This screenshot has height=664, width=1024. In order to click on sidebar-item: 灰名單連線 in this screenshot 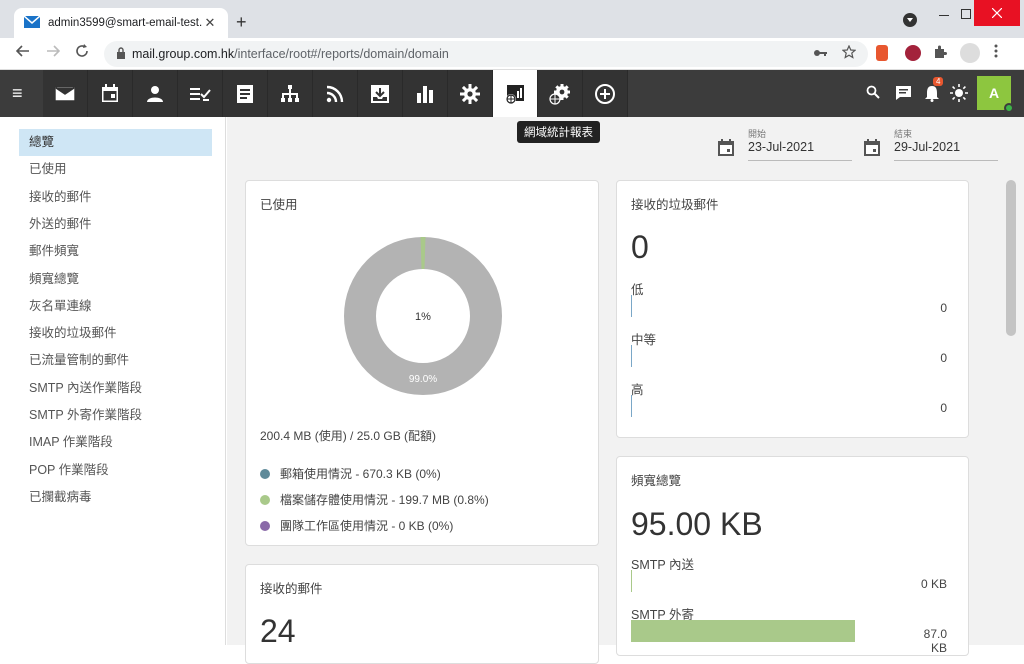, I will do `click(115, 306)`.